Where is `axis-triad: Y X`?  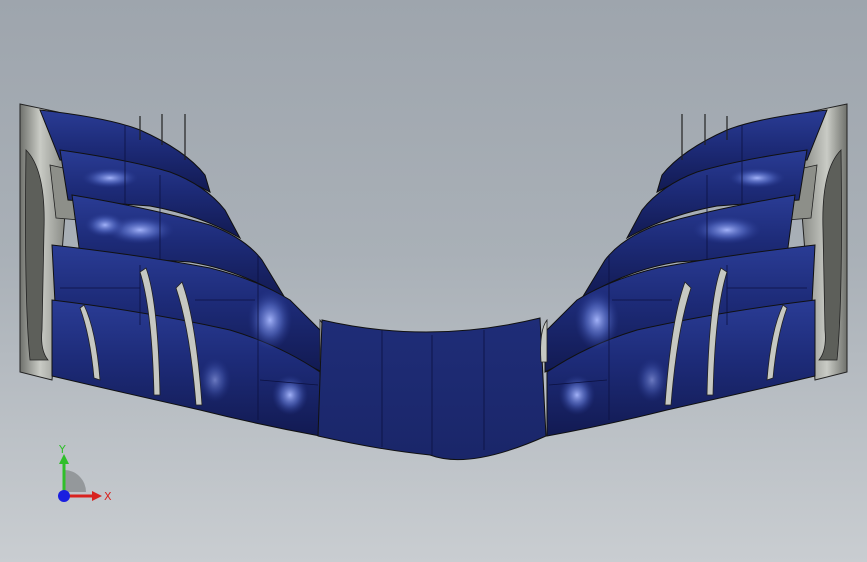 axis-triad: Y X is located at coordinates (88, 477).